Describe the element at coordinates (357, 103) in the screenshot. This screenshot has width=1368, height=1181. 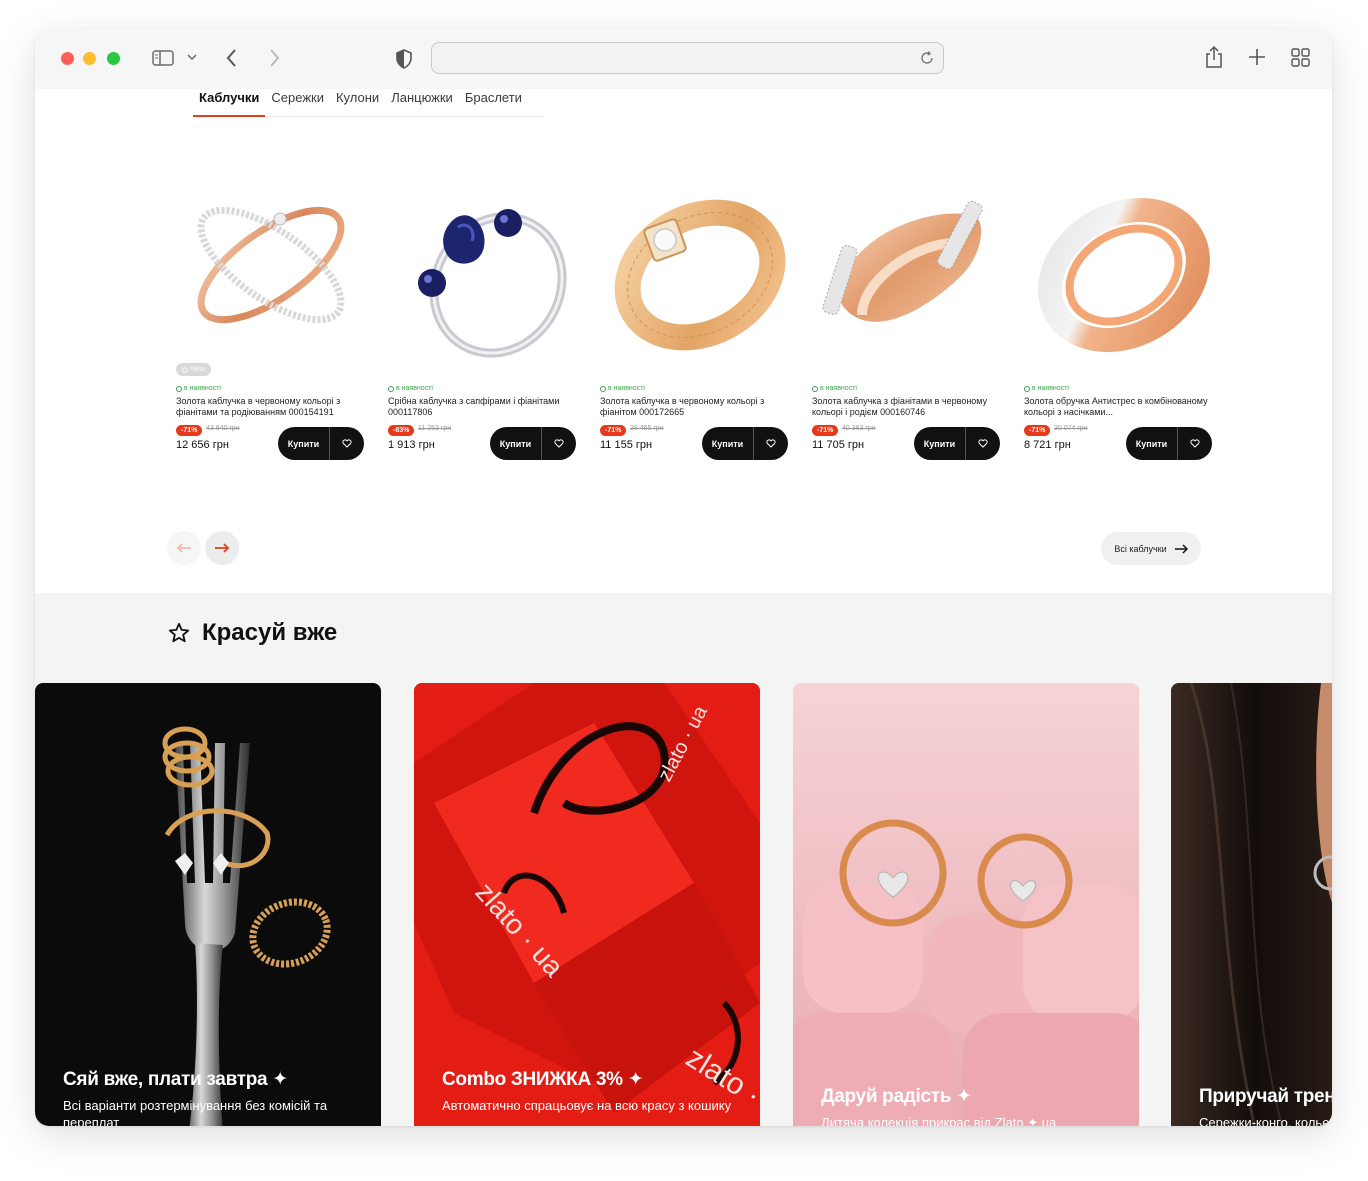
I see `tab-pendants: Кулони` at that location.